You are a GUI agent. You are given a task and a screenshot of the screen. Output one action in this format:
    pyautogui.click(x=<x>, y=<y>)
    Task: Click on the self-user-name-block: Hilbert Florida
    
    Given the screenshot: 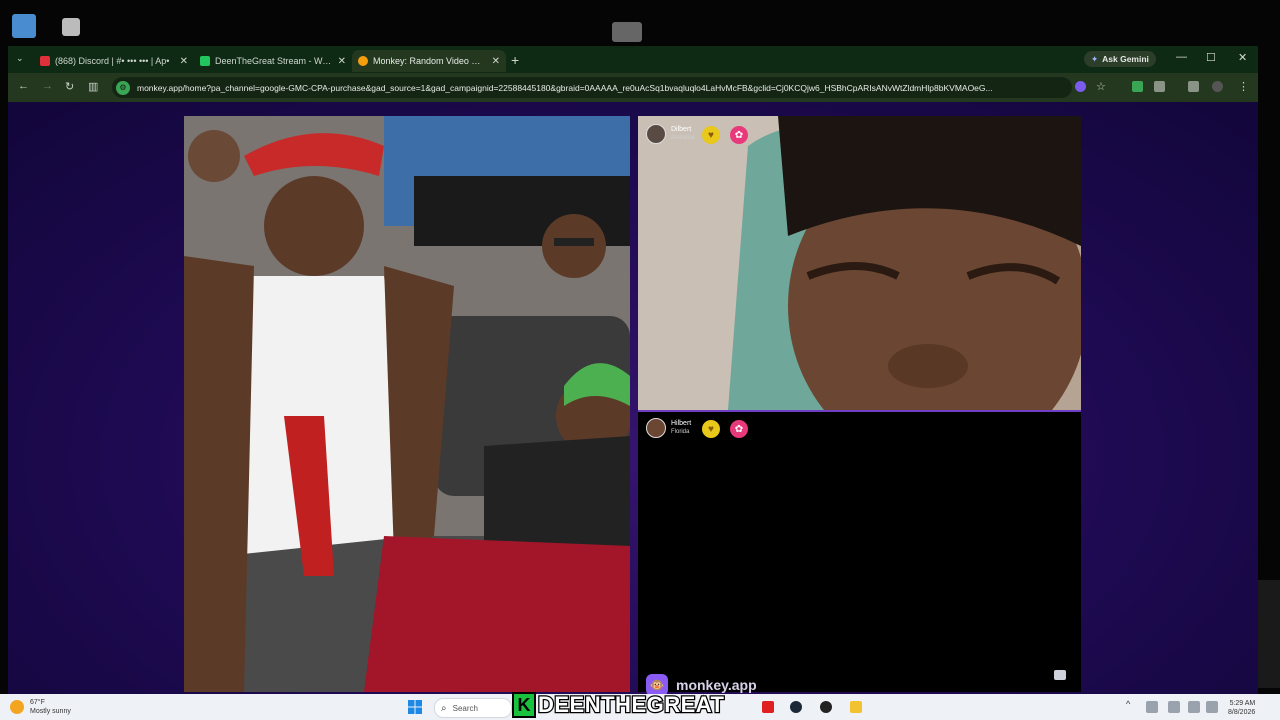 What is the action you would take?
    pyautogui.click(x=681, y=428)
    